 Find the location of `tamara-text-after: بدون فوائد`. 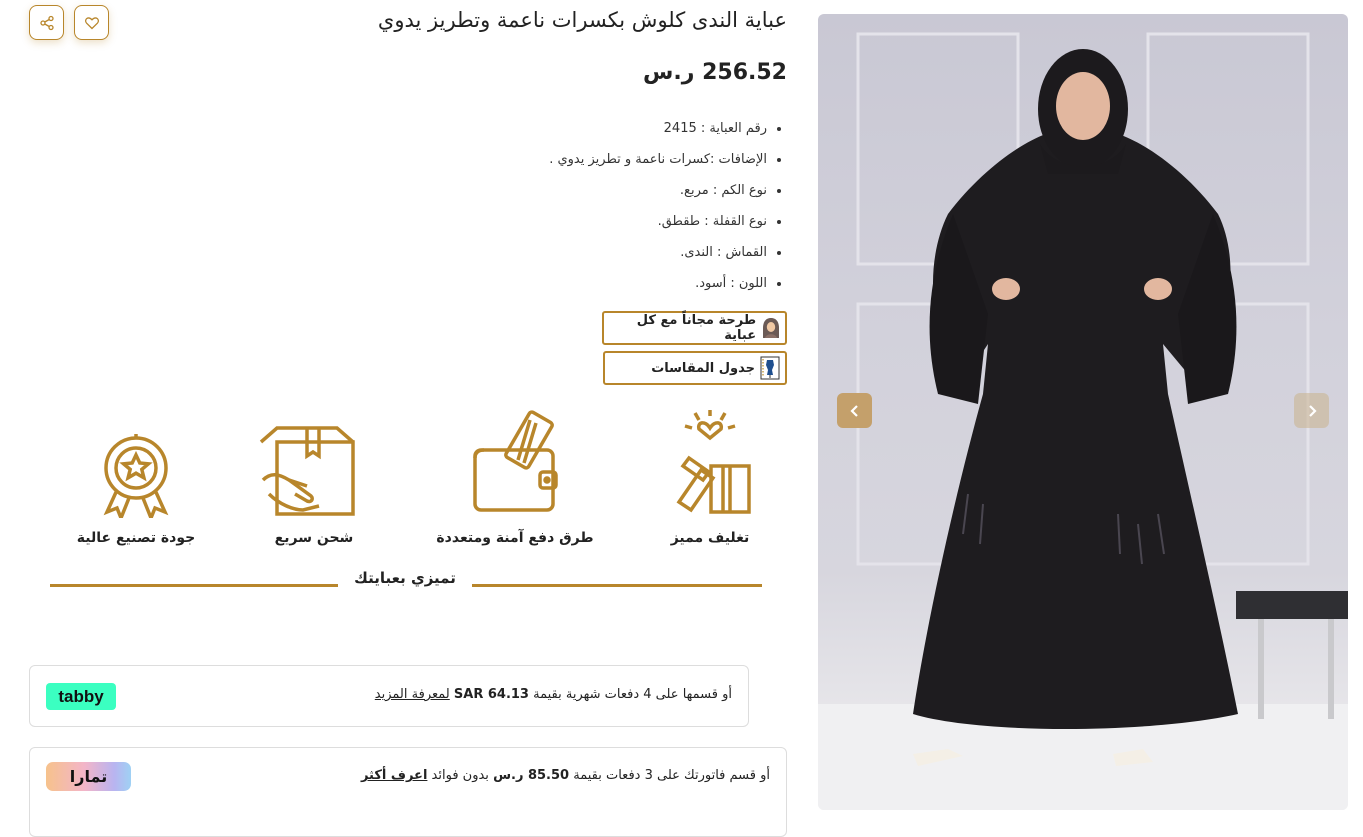

tamara-text-after: بدون فوائد is located at coordinates (460, 775).